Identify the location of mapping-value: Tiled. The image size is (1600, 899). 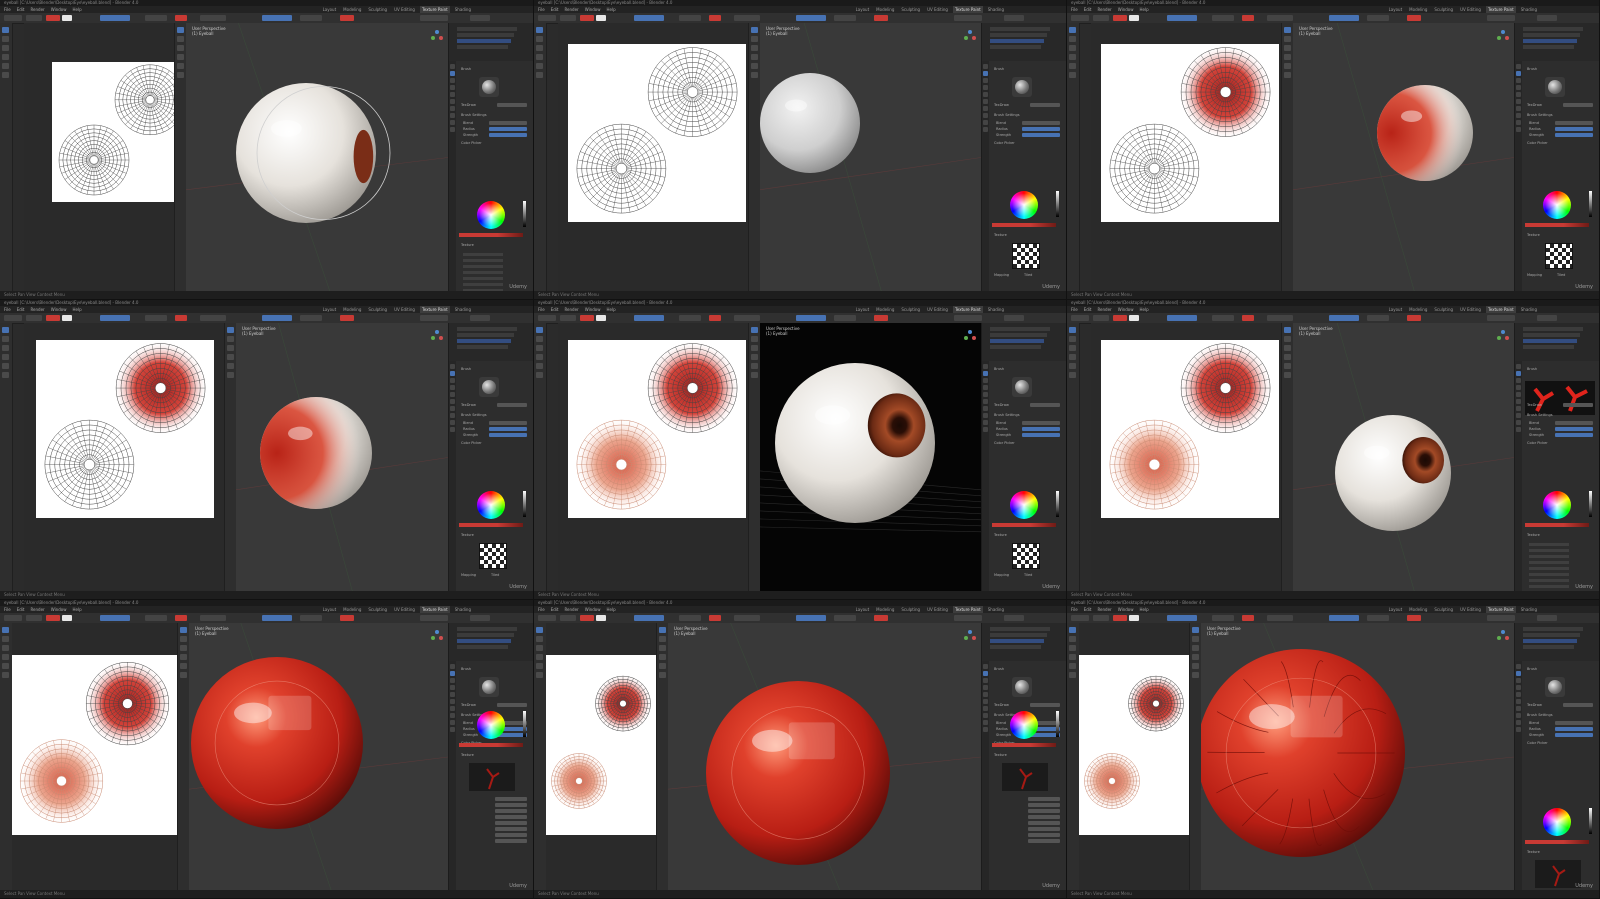
(1028, 575).